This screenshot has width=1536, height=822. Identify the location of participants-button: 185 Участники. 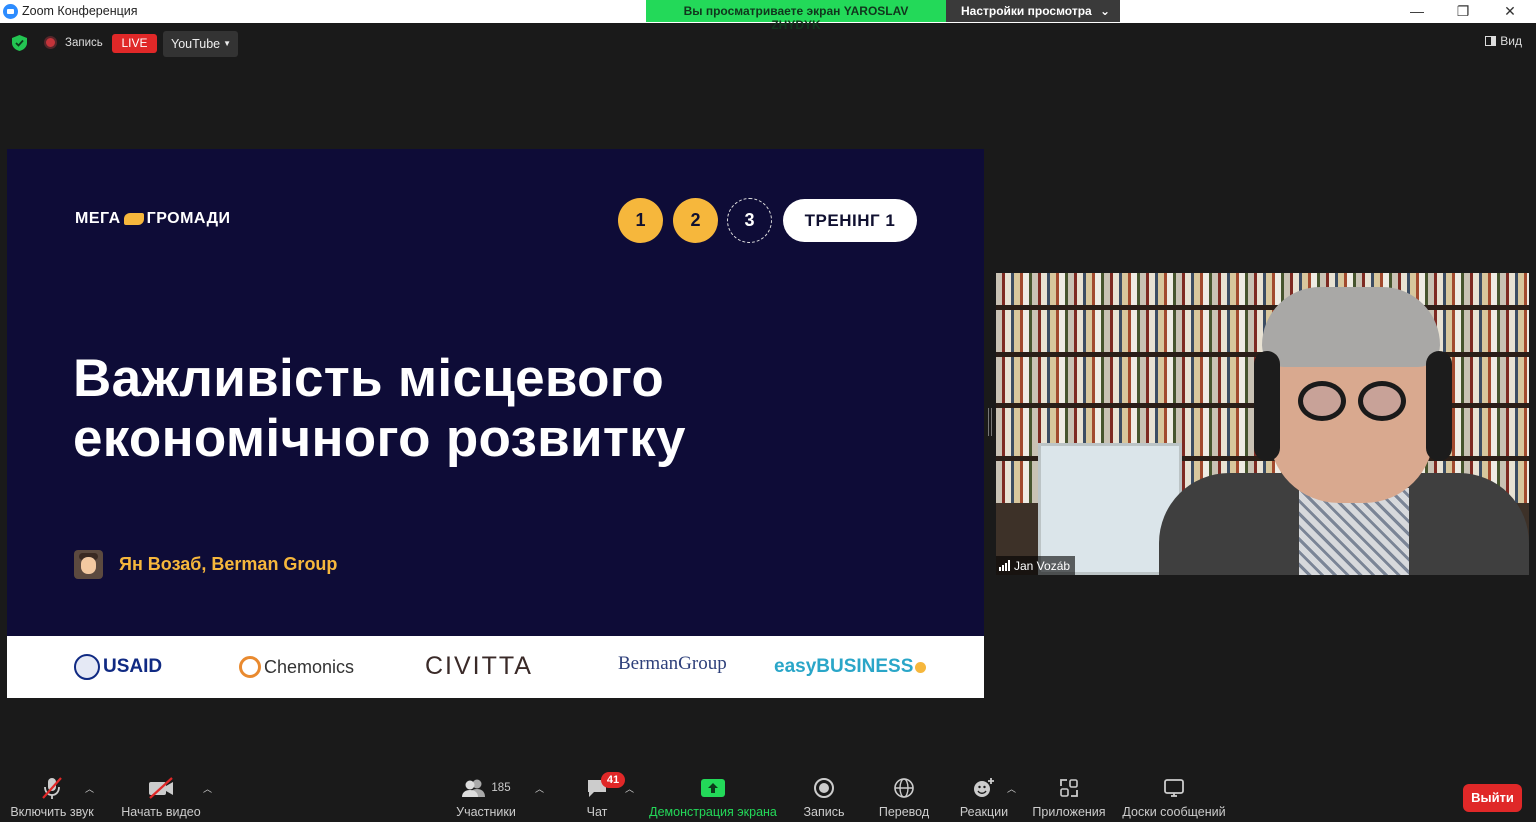
(486, 796).